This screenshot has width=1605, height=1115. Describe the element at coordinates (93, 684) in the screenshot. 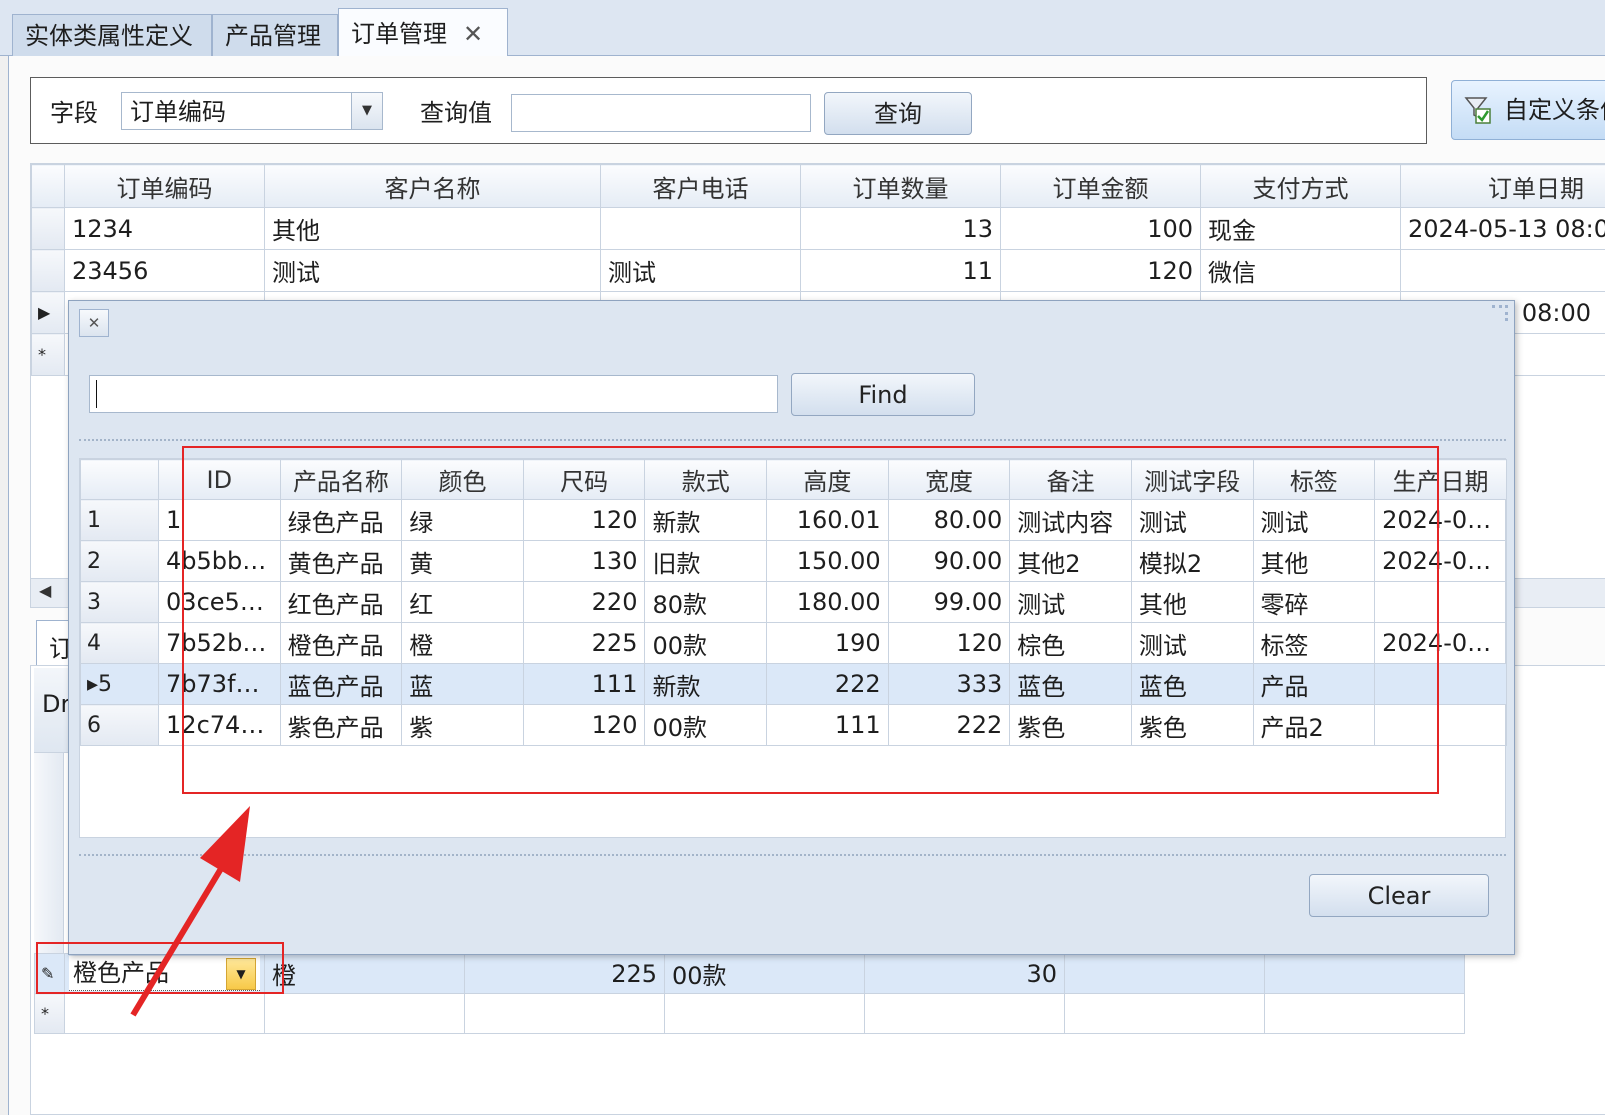

I see `row-focus-arrow-icon: ▸` at that location.